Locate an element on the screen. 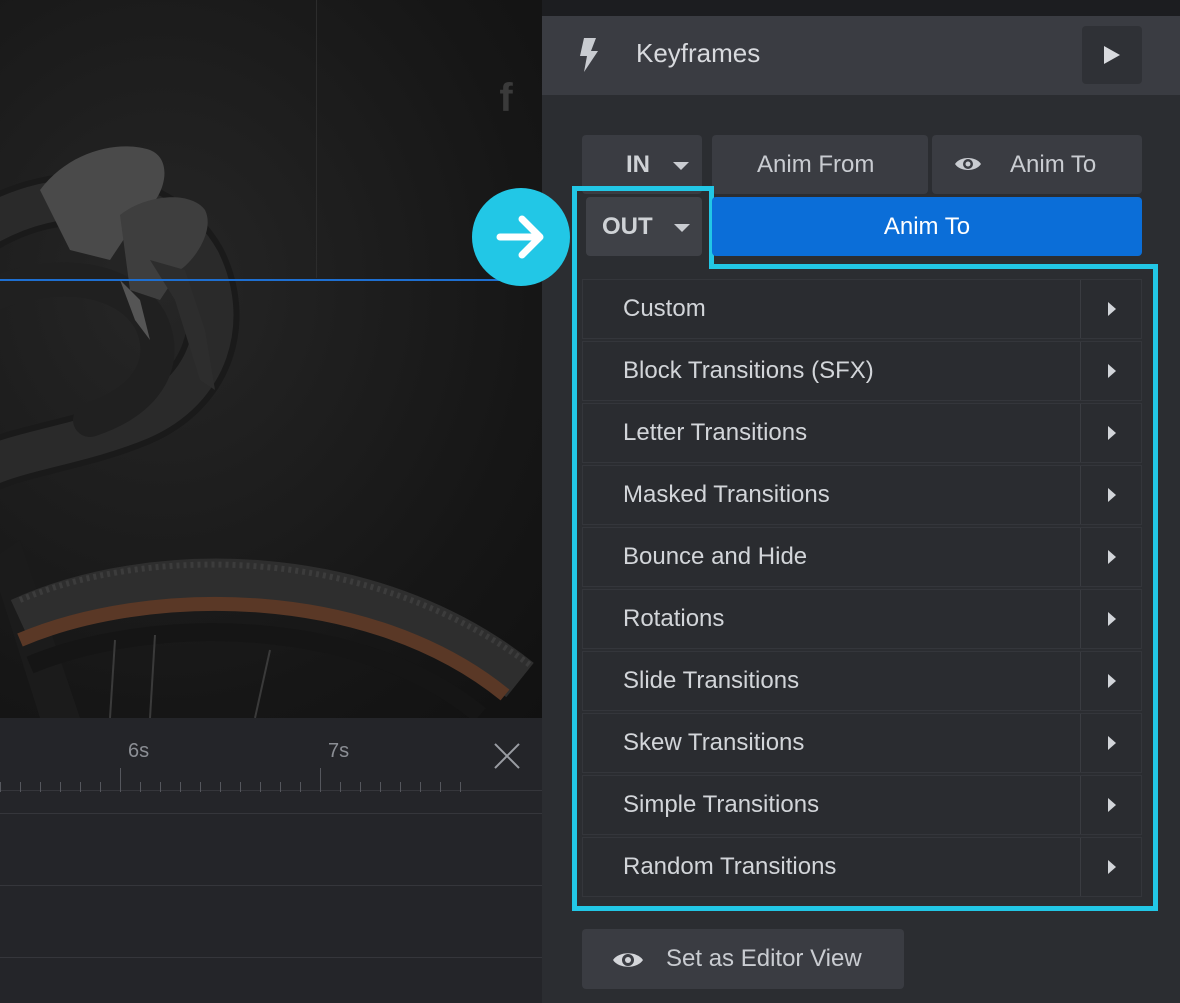  anim-from-button: Anim From is located at coordinates (820, 164).